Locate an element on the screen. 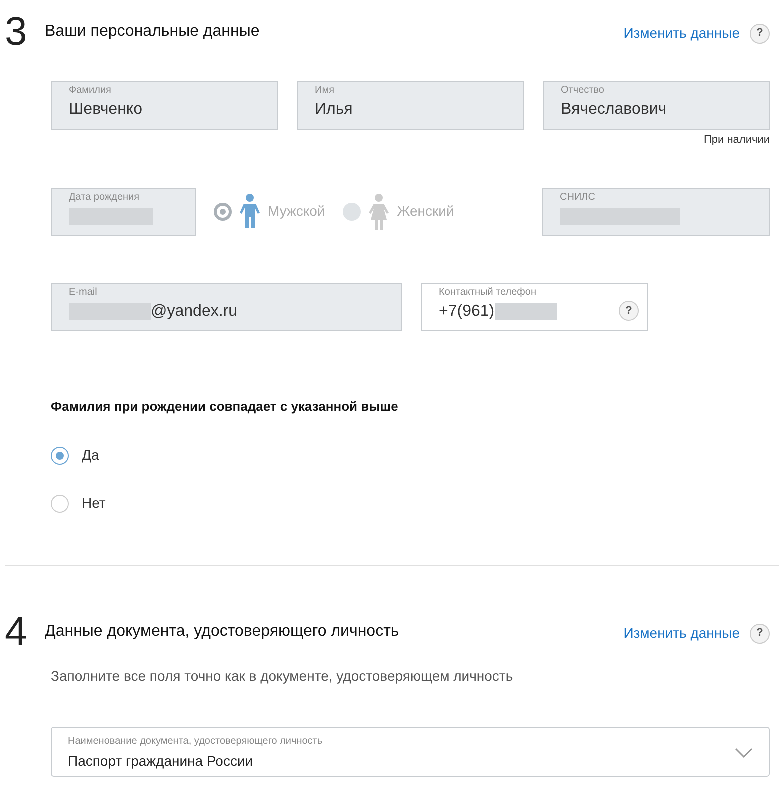 This screenshot has width=779, height=793. field-label: Отчество is located at coordinates (583, 91).